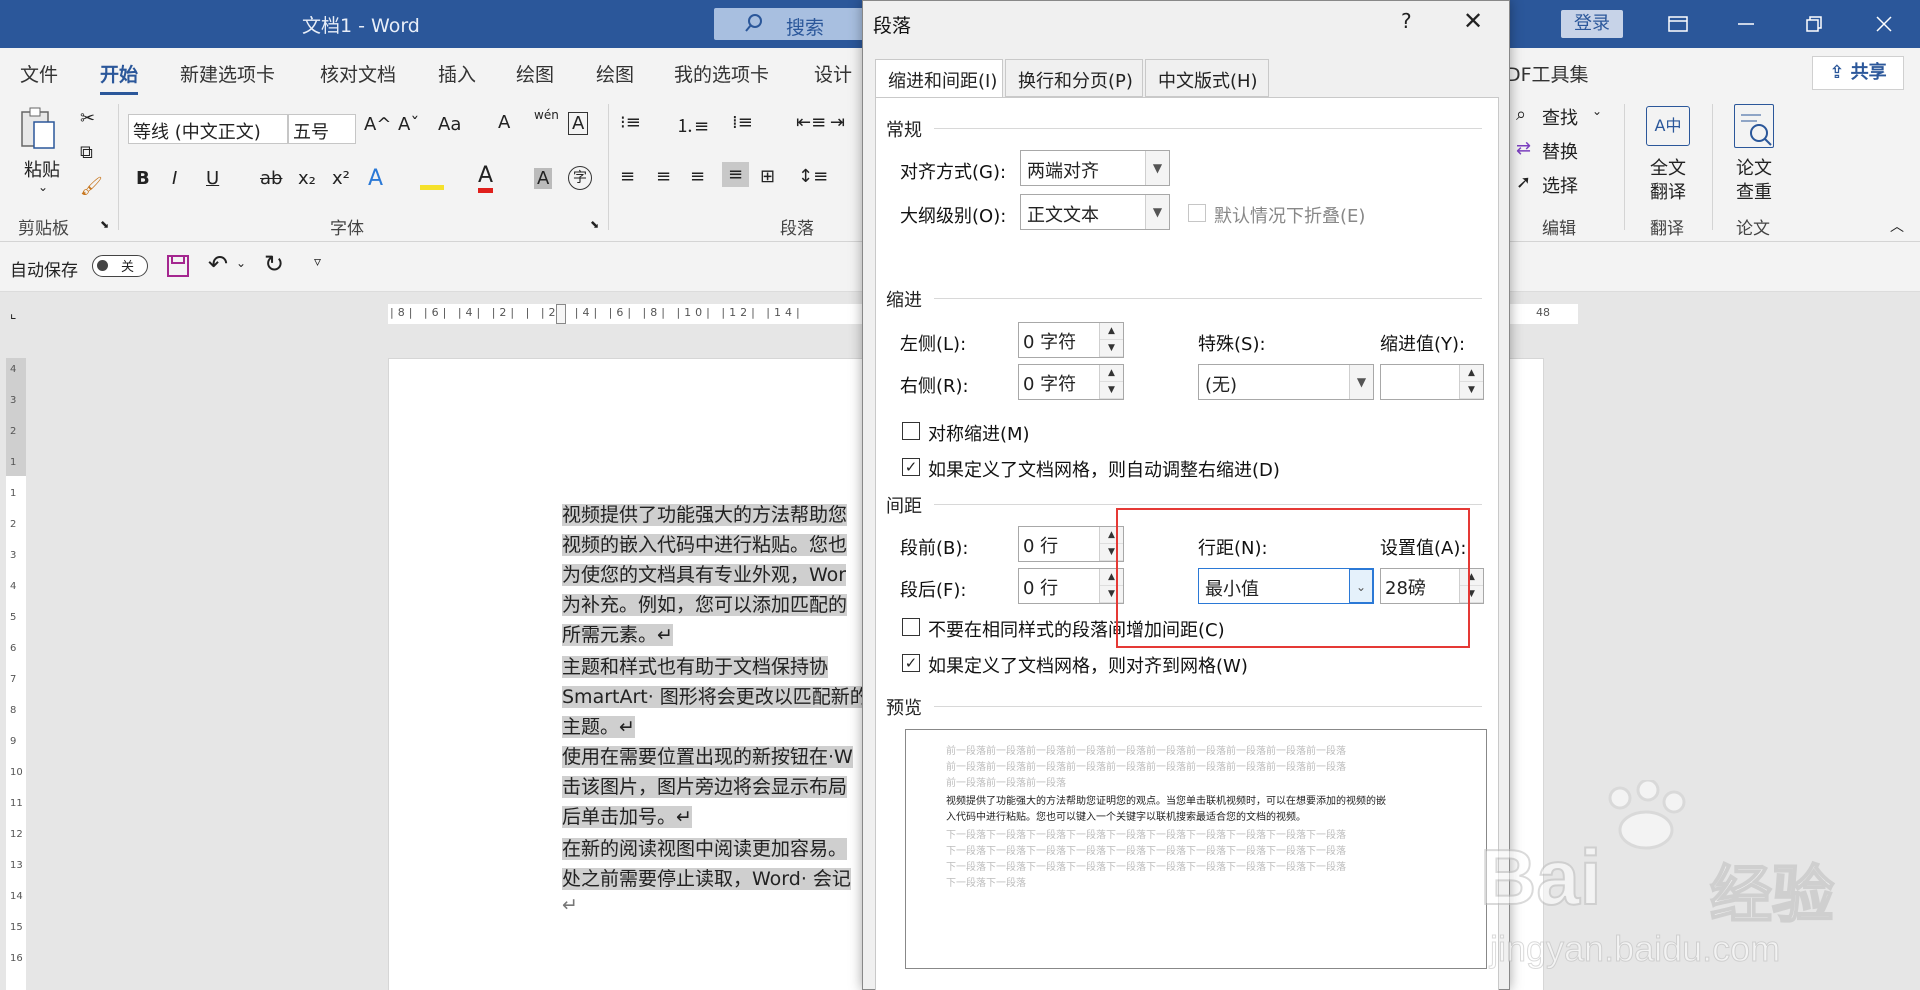 The height and width of the screenshot is (990, 1920). What do you see at coordinates (939, 79) in the screenshot?
I see `tab-indents-spacing: 缩进和间距(I)` at bounding box center [939, 79].